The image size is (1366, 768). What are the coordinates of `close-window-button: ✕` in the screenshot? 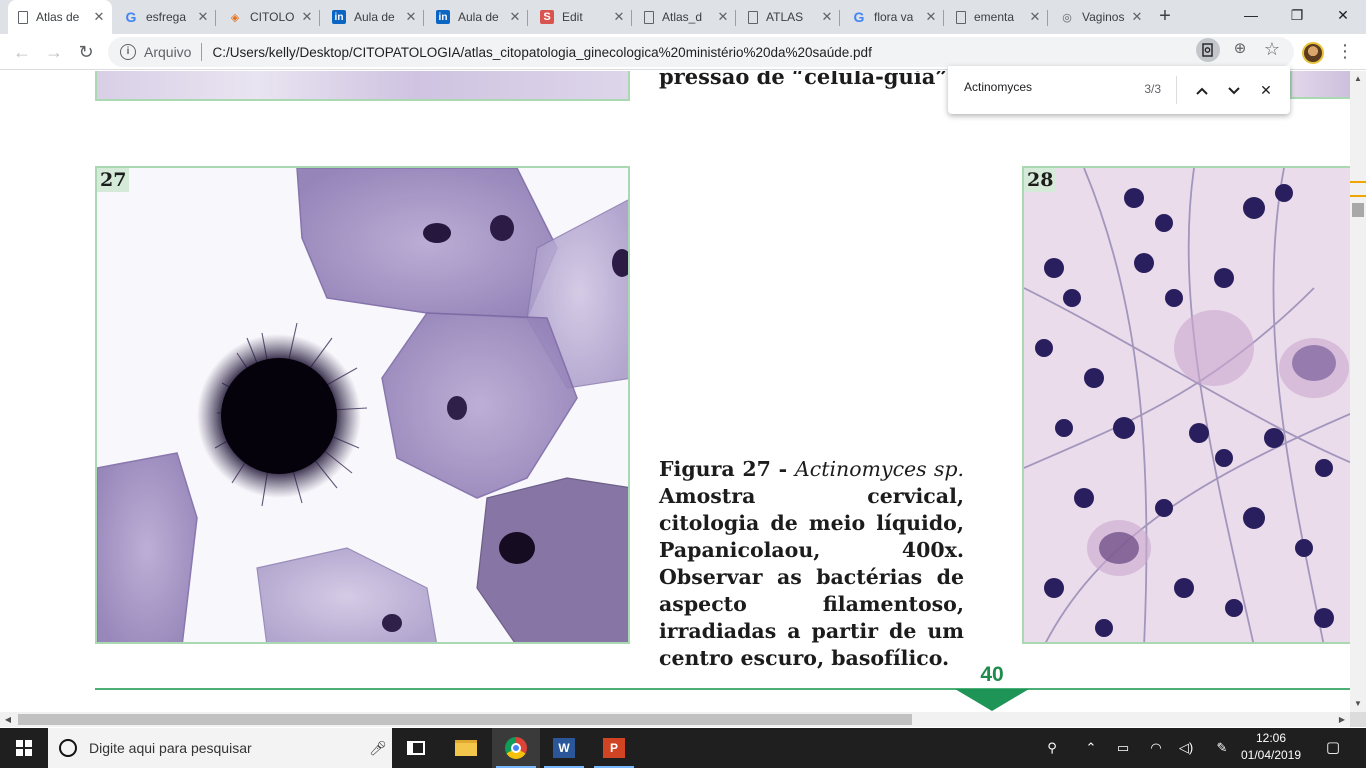 It's located at (1343, 16).